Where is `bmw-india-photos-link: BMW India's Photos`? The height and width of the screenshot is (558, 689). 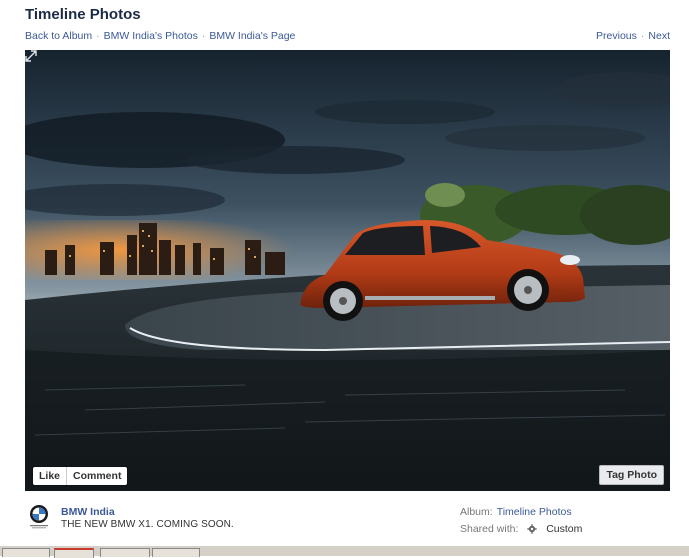
bmw-india-photos-link: BMW India's Photos is located at coordinates (151, 36).